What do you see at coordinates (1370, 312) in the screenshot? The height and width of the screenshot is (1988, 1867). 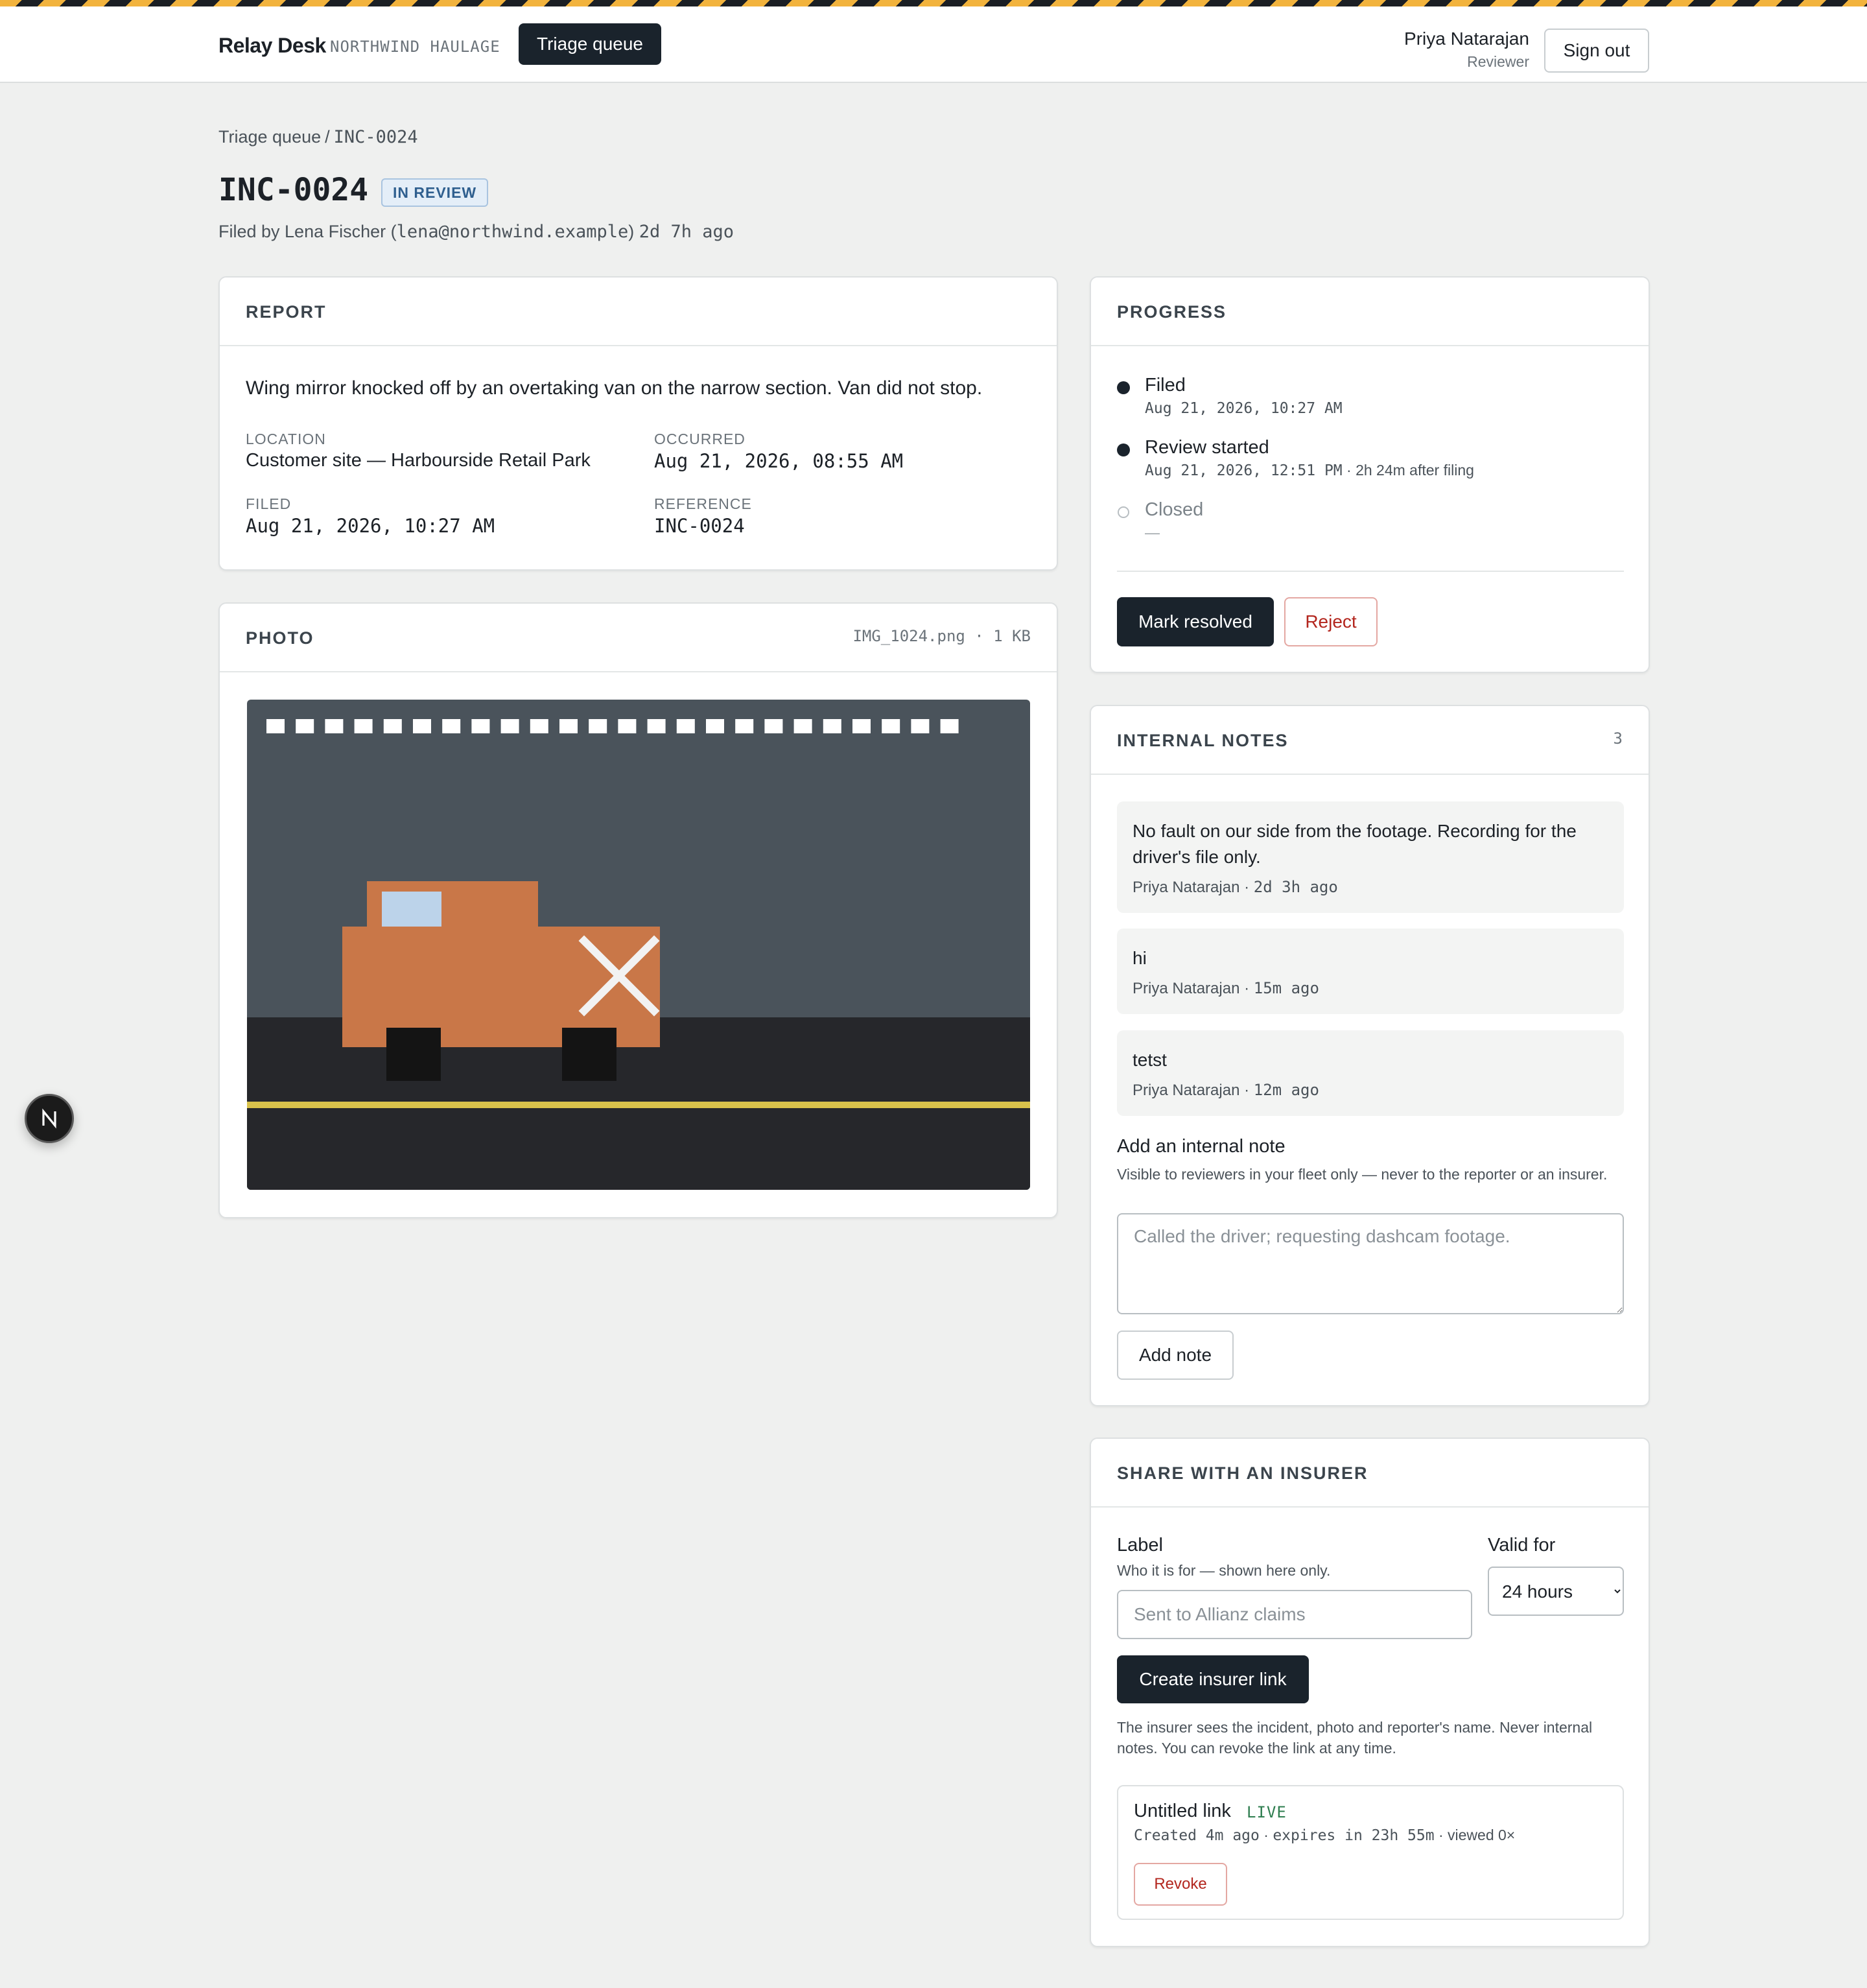 I see `progress-card-header: PROGRESS` at bounding box center [1370, 312].